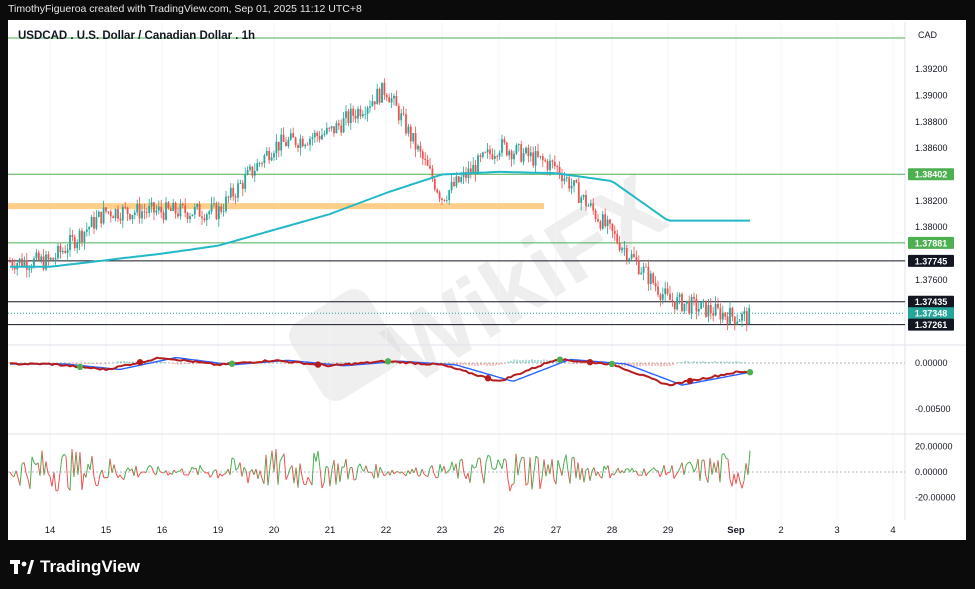 This screenshot has width=975, height=589. Describe the element at coordinates (750, 372) in the screenshot. I see `macd-cross-dot` at that location.